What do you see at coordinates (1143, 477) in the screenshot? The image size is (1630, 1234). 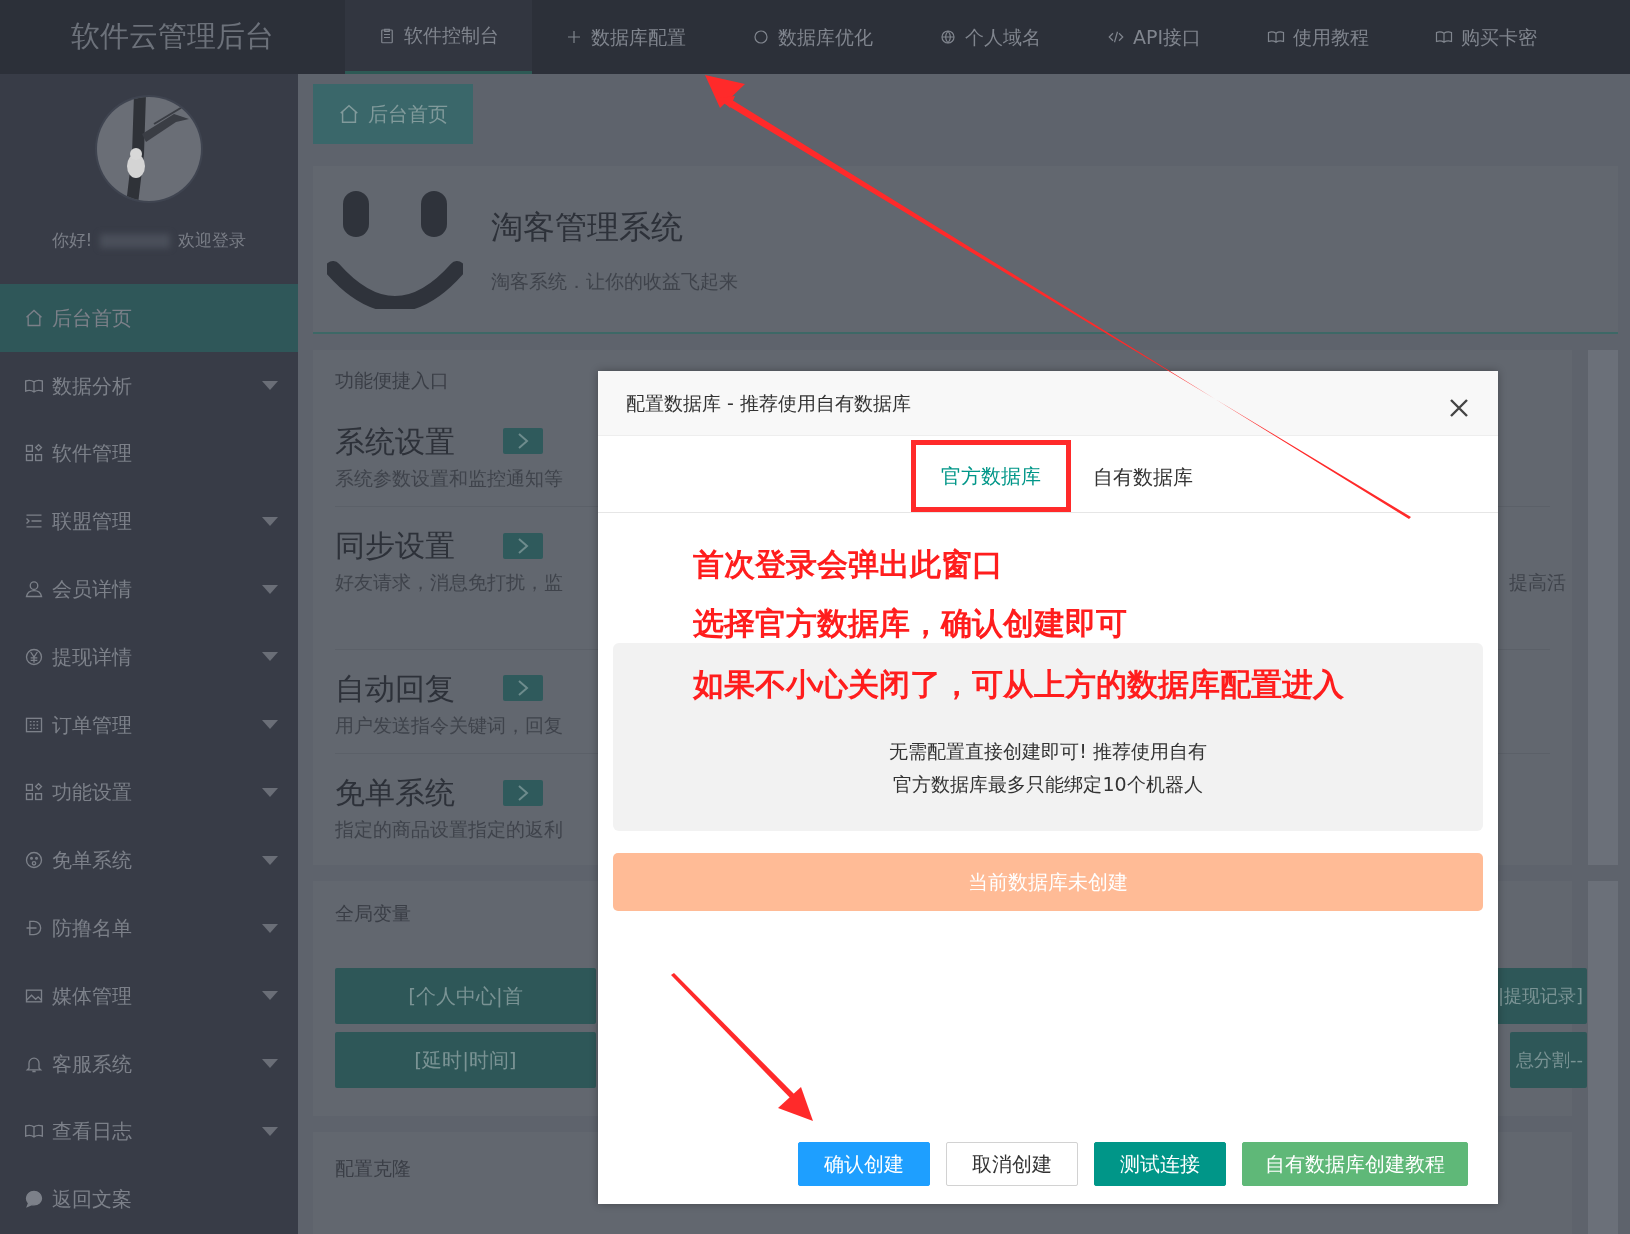 I see `tab: 自有数据库` at bounding box center [1143, 477].